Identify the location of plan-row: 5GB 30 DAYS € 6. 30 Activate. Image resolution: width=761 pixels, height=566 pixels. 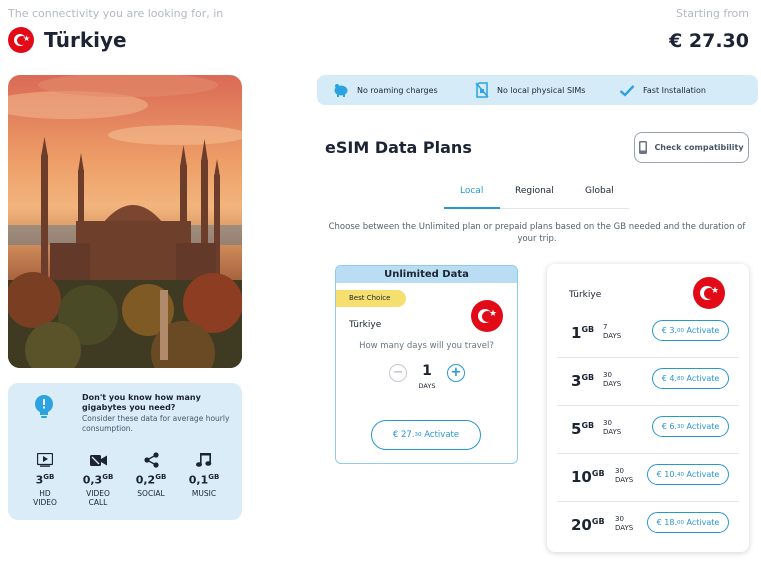
(648, 430).